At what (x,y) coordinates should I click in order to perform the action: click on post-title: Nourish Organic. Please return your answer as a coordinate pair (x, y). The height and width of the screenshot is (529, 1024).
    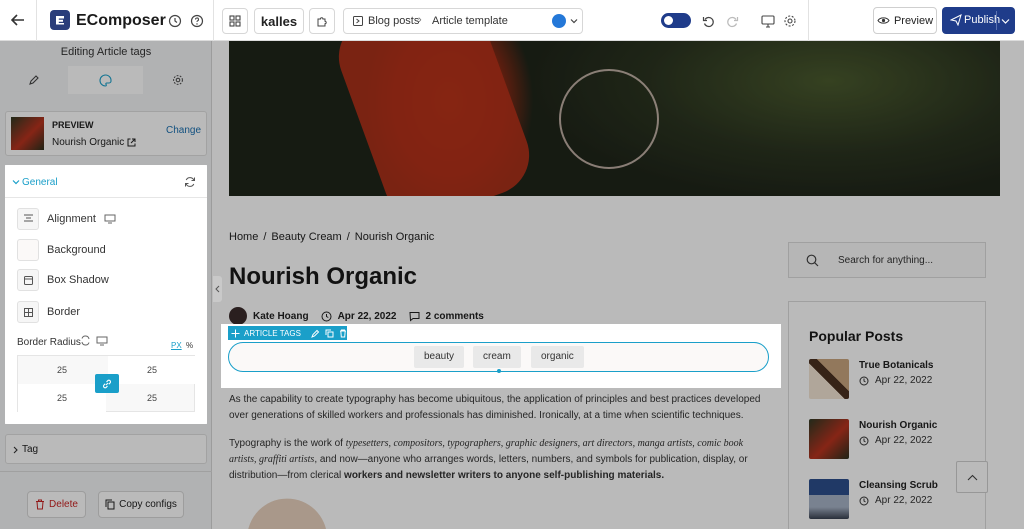
    Looking at the image, I should click on (898, 425).